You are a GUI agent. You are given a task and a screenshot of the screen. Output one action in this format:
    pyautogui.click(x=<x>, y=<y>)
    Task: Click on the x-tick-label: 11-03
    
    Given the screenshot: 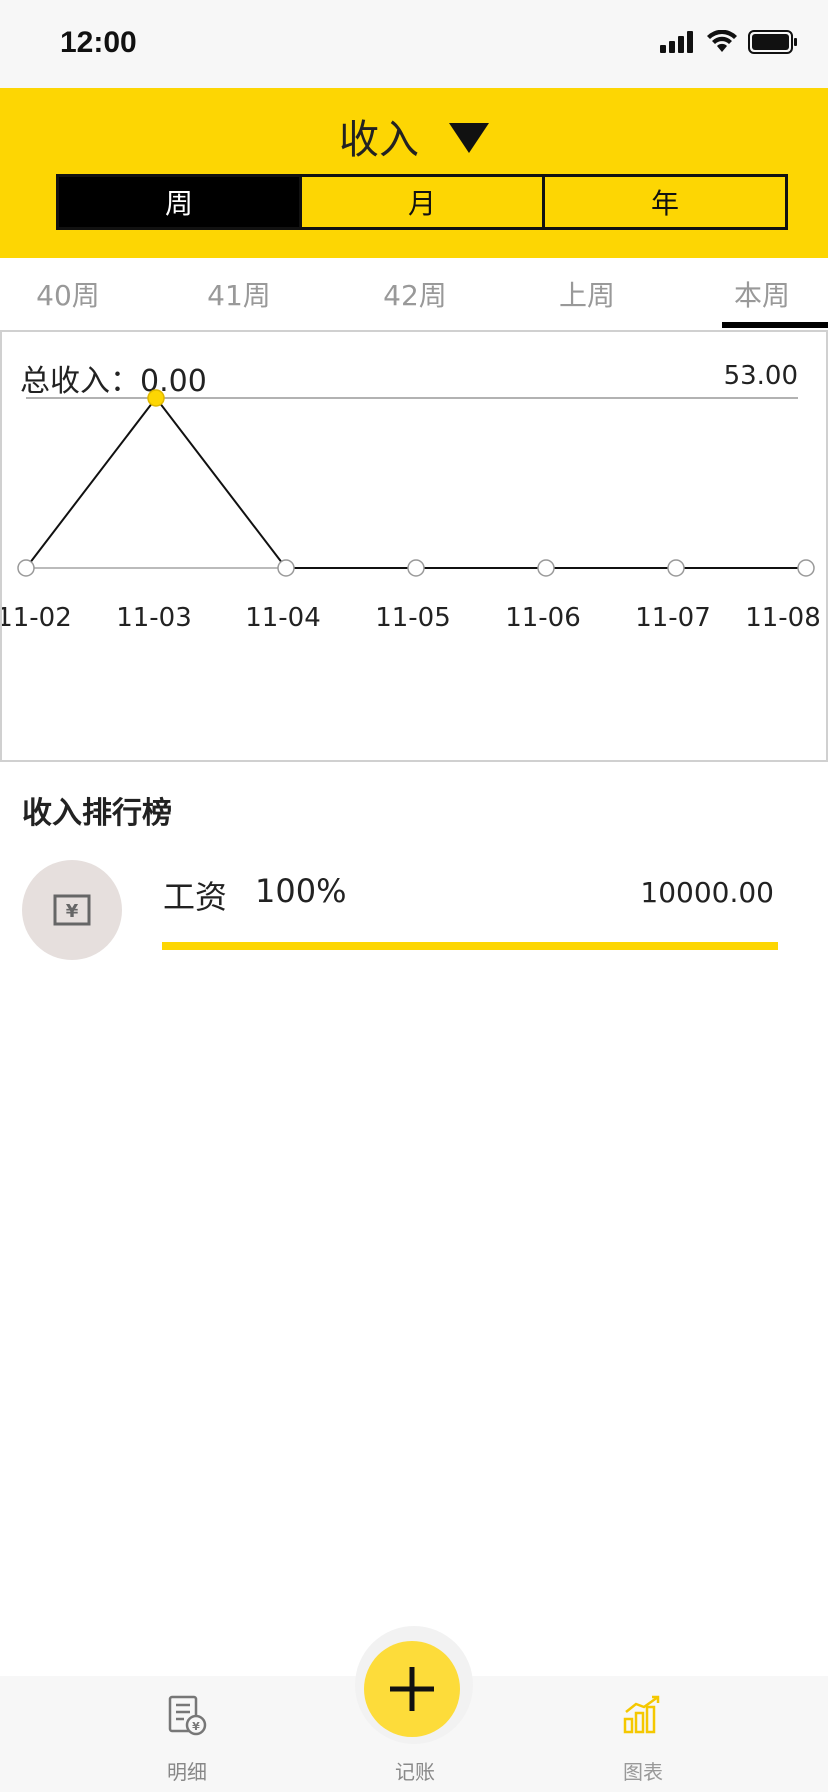 What is the action you would take?
    pyautogui.click(x=154, y=618)
    